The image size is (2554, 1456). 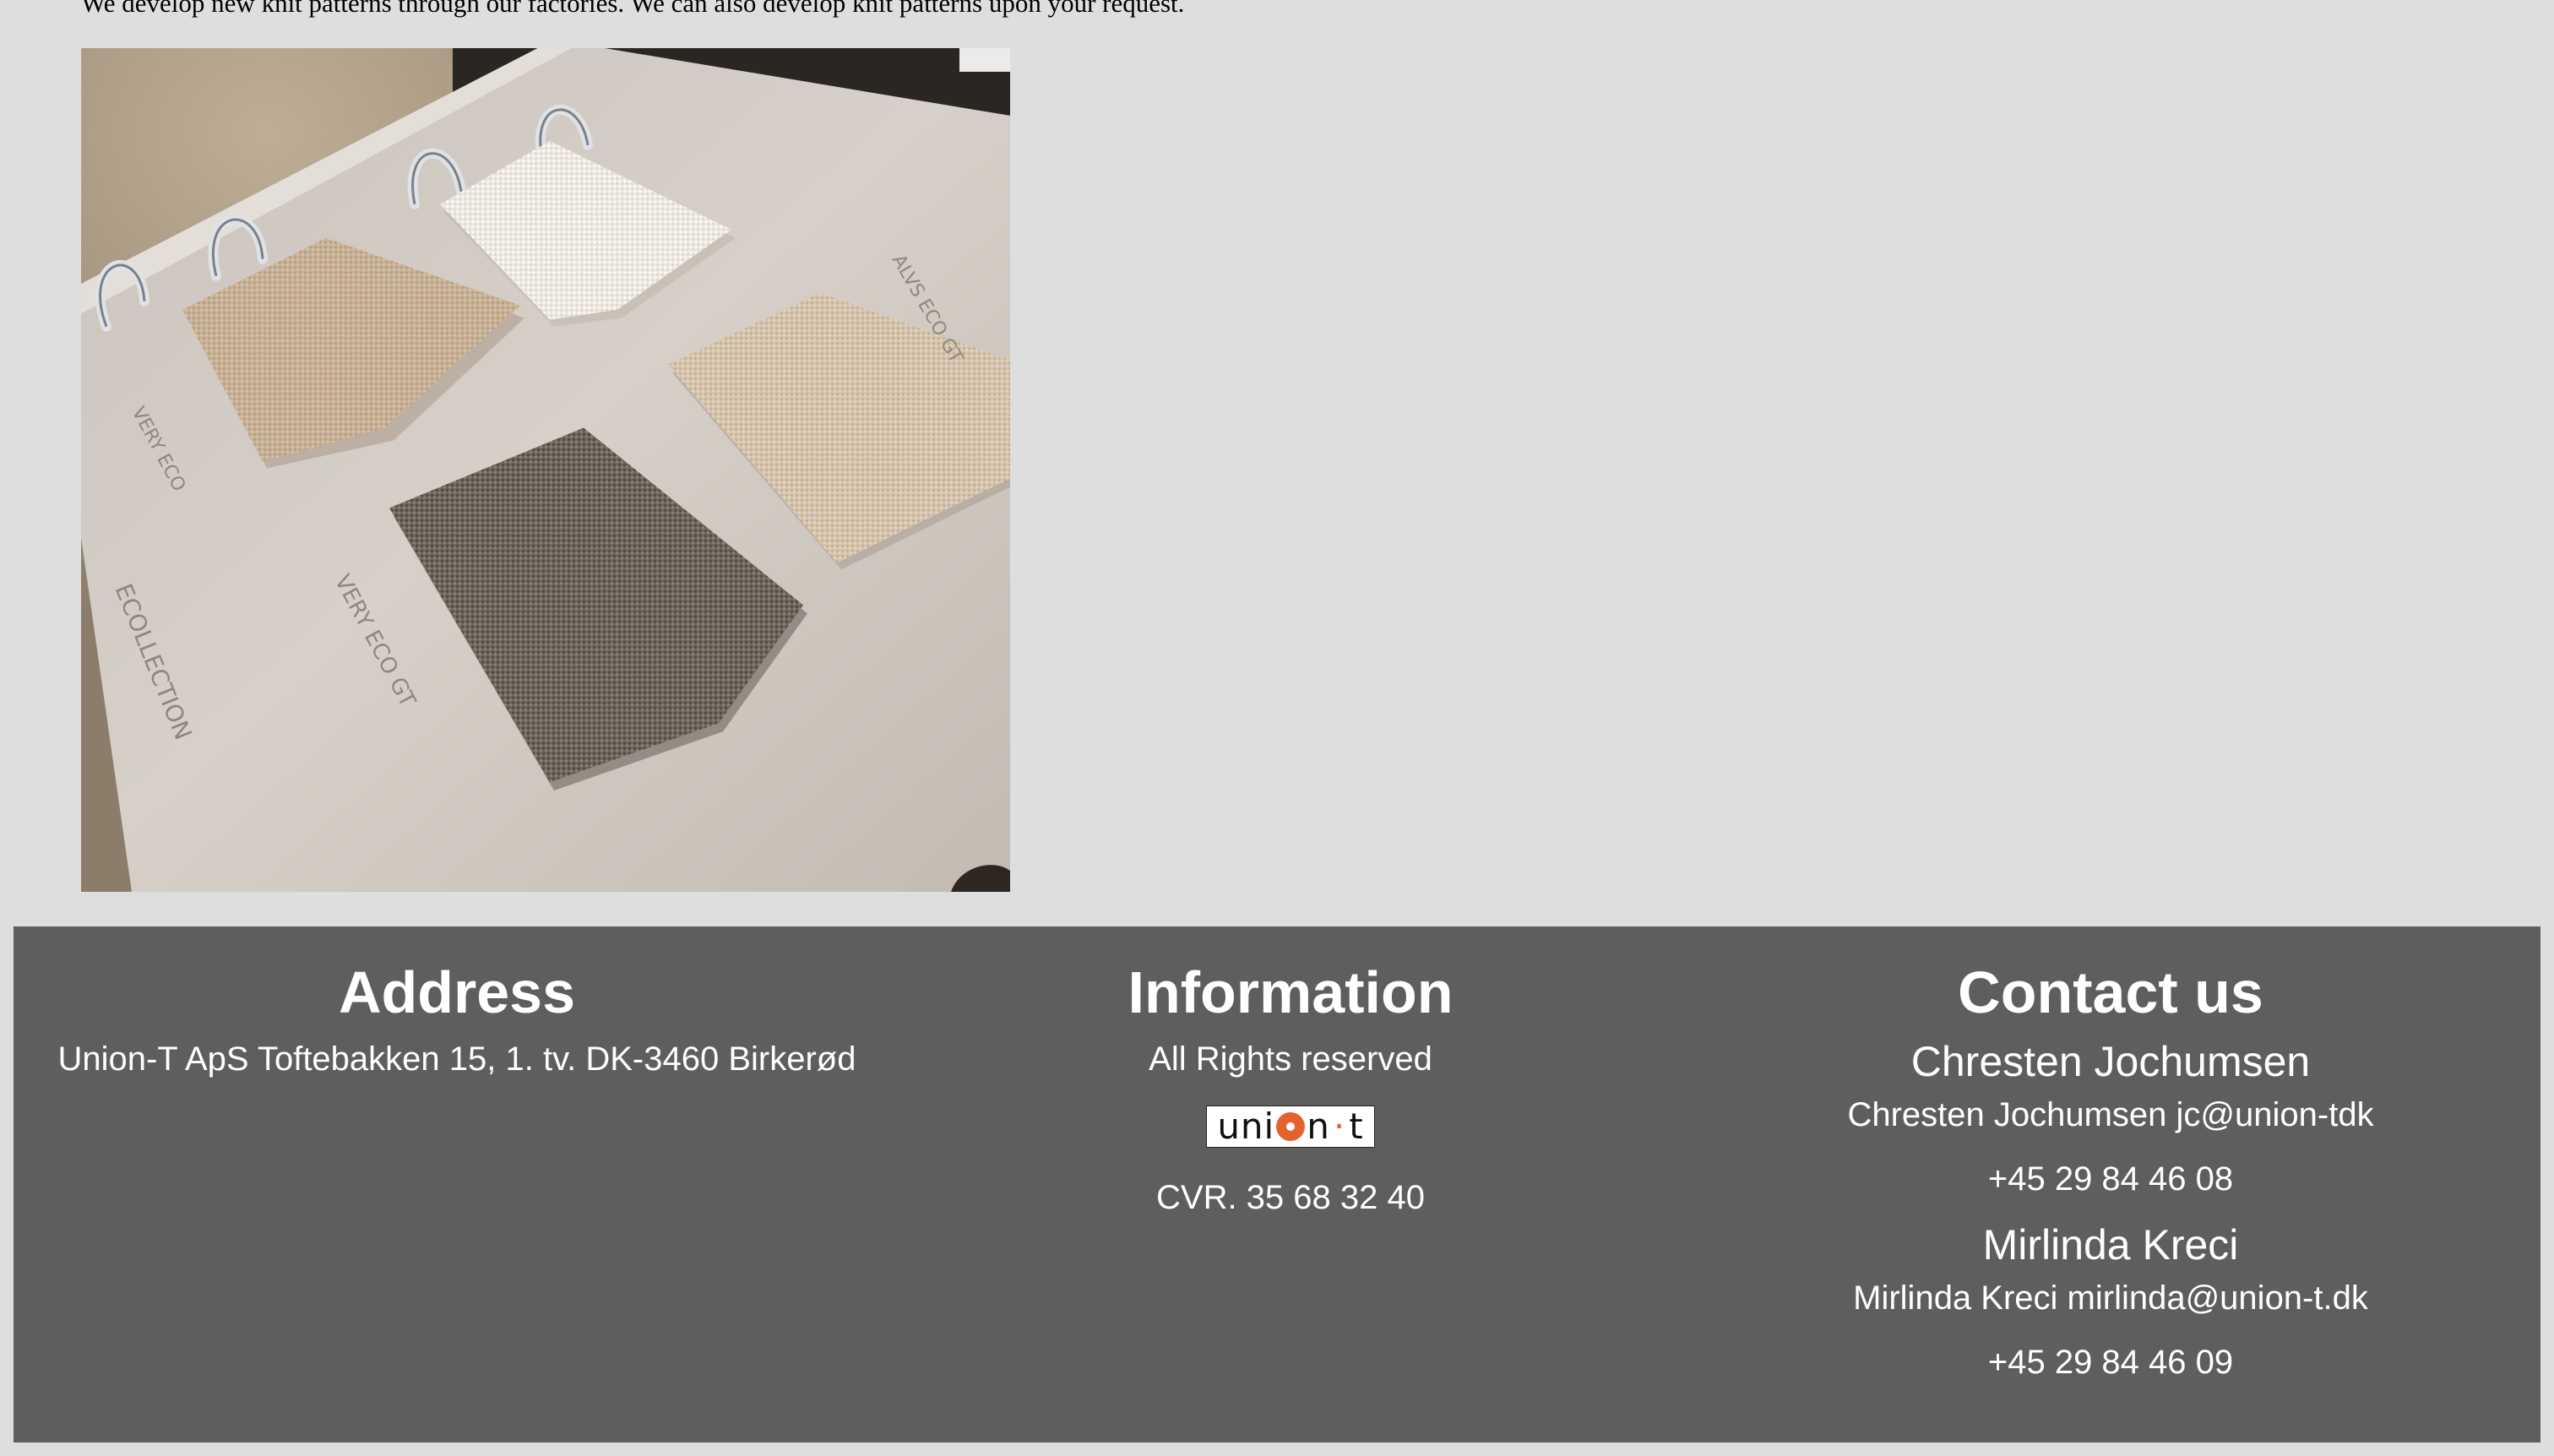 I want to click on logo-text-suffix: t, so click(x=1356, y=1126).